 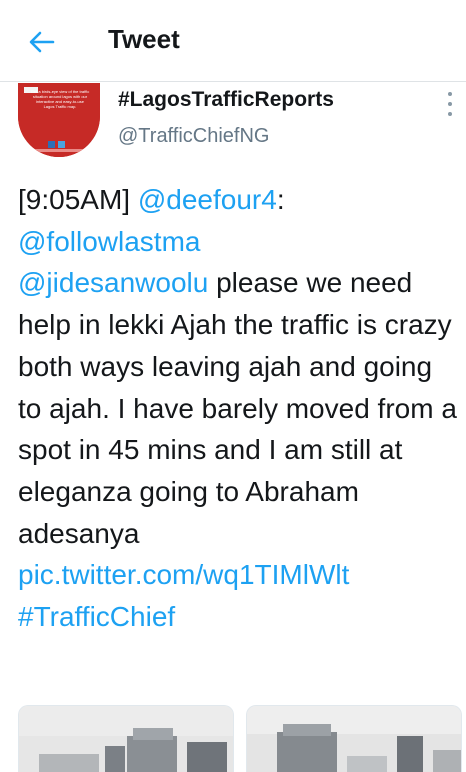 I want to click on top-bar: Tweet, so click(x=233, y=41).